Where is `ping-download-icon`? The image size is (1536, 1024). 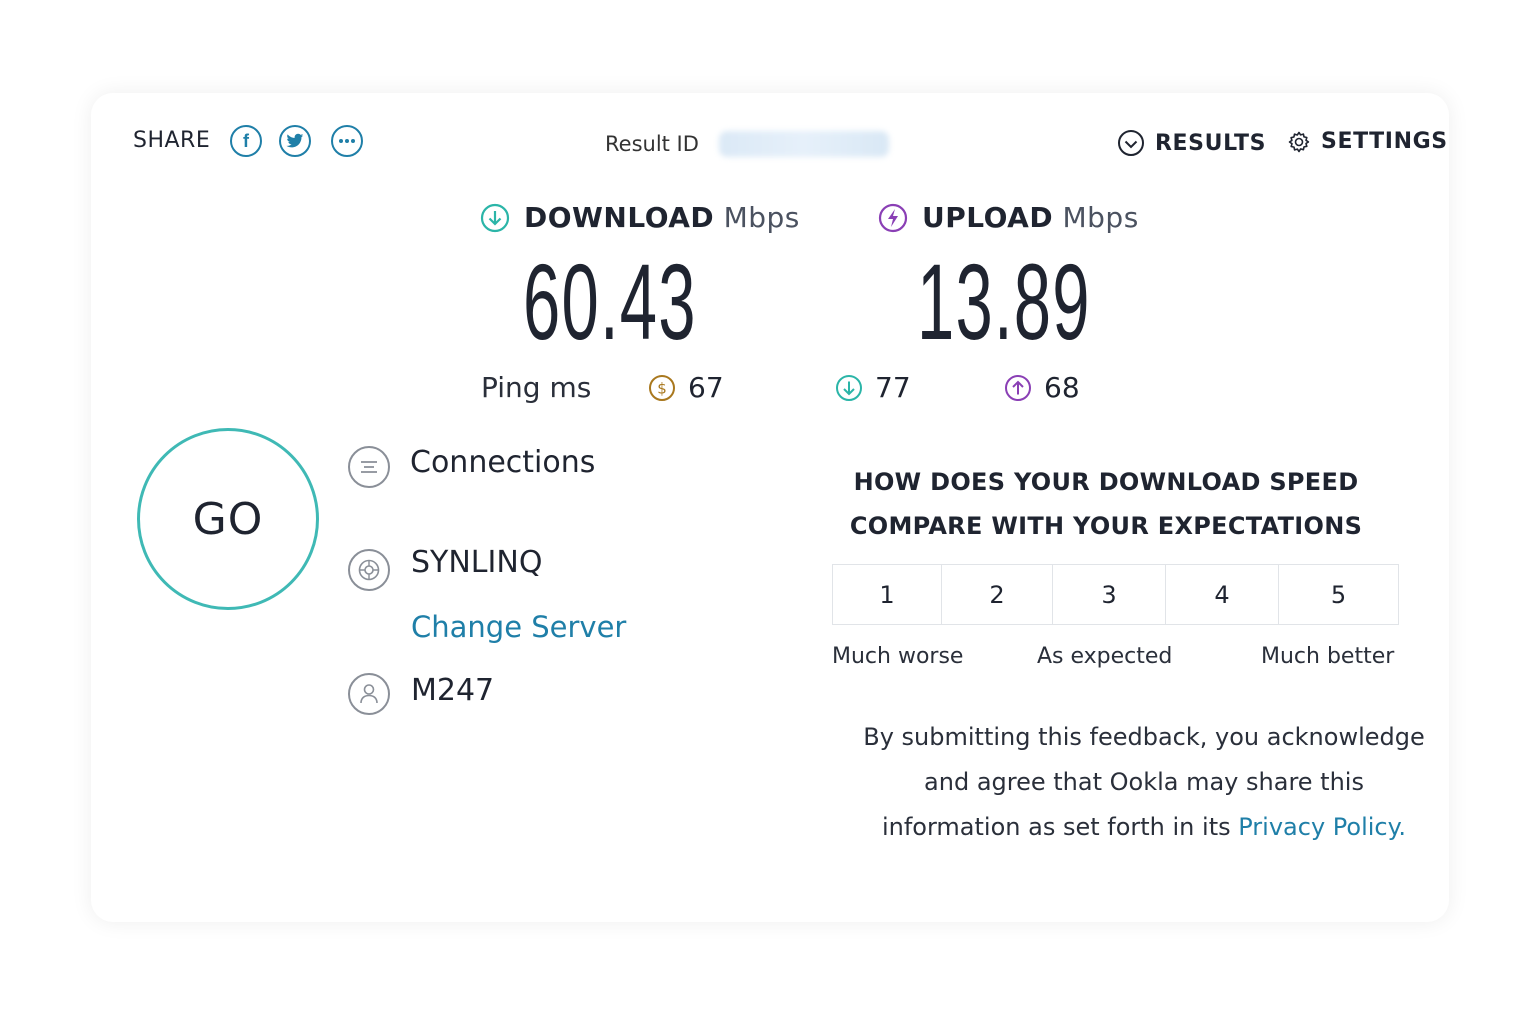
ping-download-icon is located at coordinates (849, 387).